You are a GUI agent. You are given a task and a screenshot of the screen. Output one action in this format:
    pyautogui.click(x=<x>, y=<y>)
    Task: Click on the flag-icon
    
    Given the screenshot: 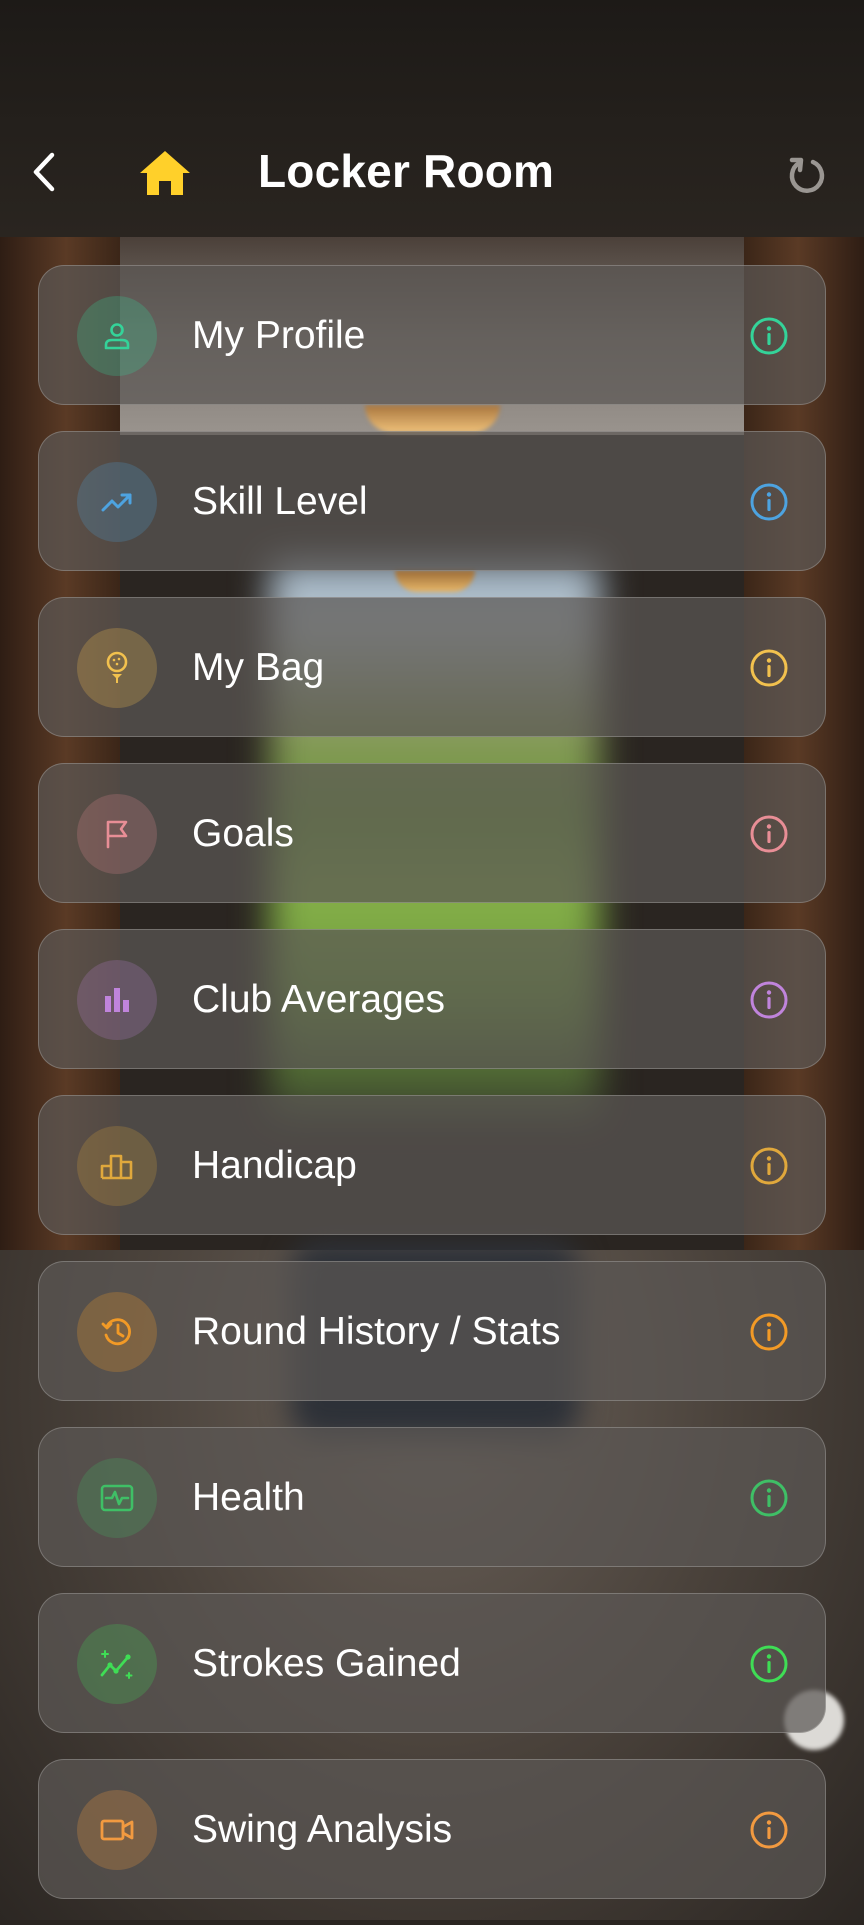 What is the action you would take?
    pyautogui.click(x=117, y=834)
    